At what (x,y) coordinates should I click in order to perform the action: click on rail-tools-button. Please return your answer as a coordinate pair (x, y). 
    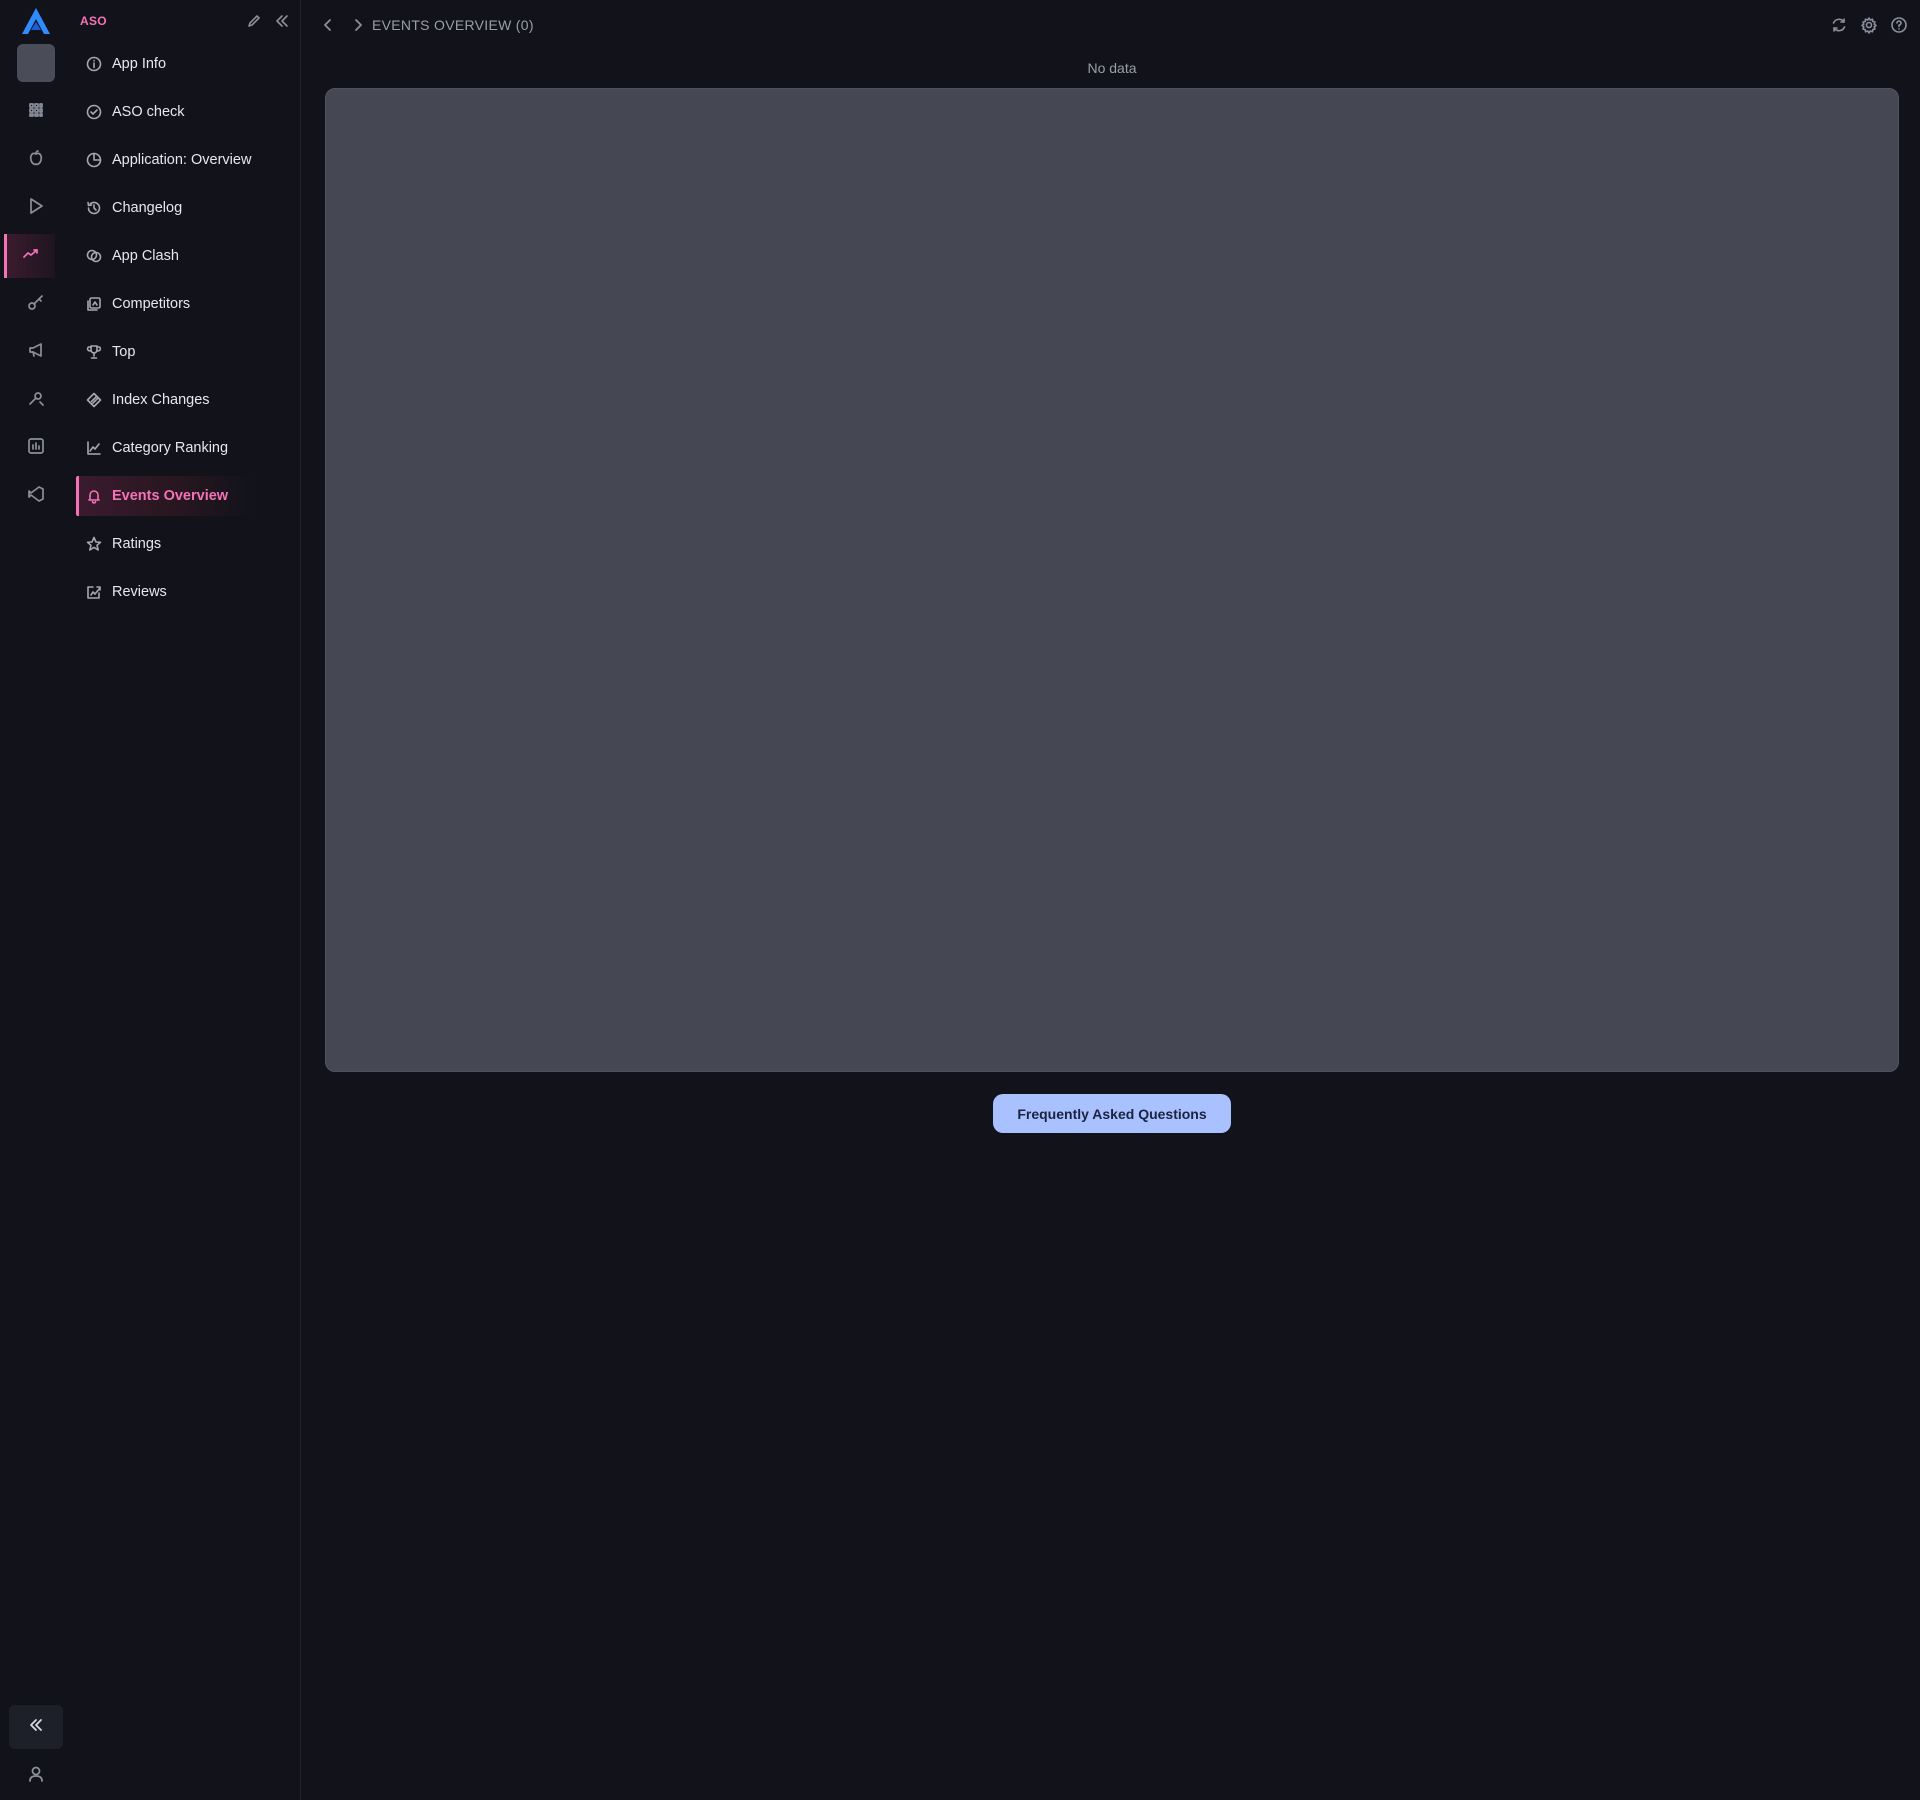
    Looking at the image, I should click on (36, 400).